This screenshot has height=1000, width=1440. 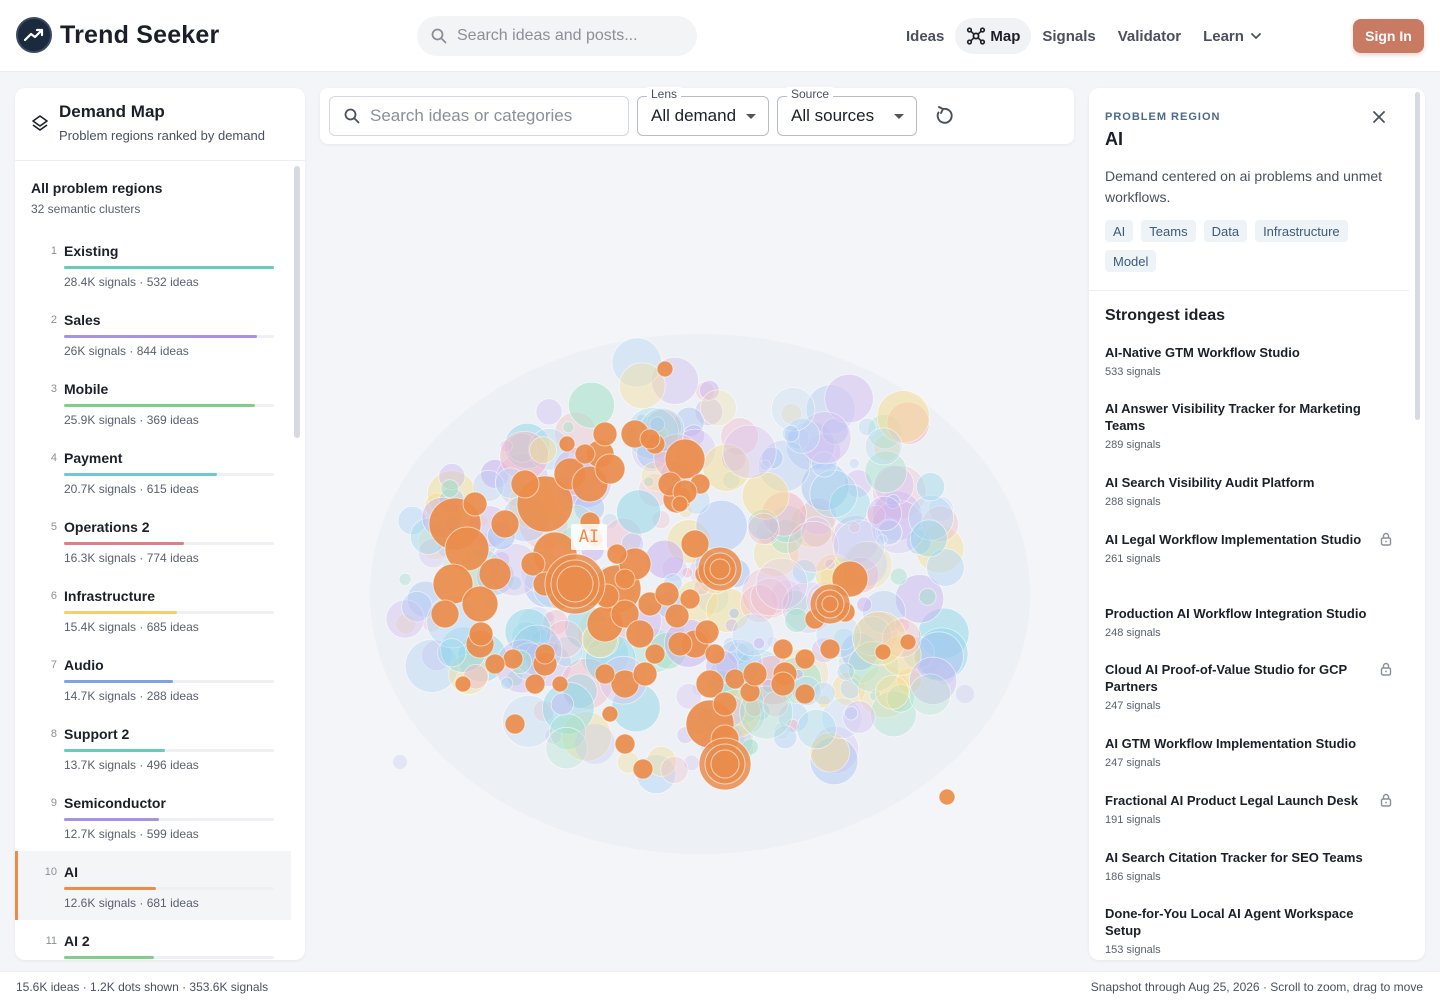 What do you see at coordinates (117, 35) in the screenshot?
I see `logo: Trend Seeker` at bounding box center [117, 35].